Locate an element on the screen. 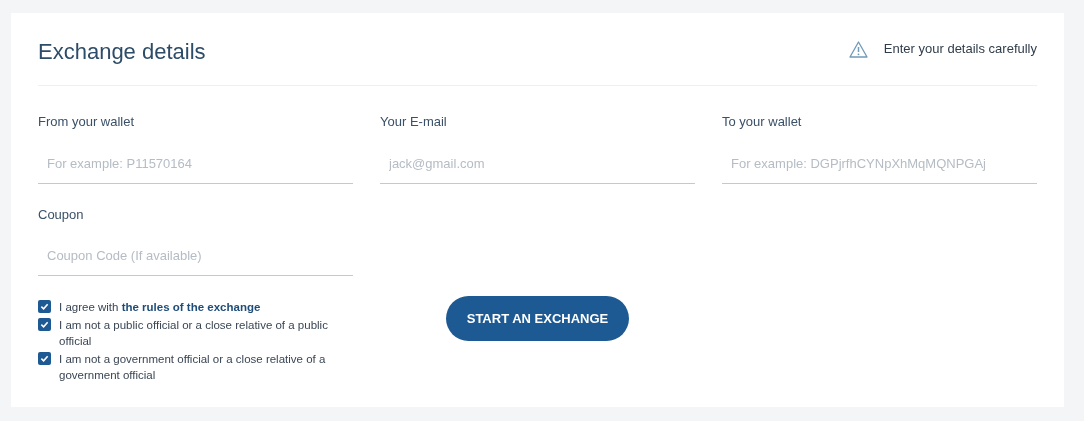  agreement-text: I am not a public official or a close relative of a public official is located at coordinates (194, 333).